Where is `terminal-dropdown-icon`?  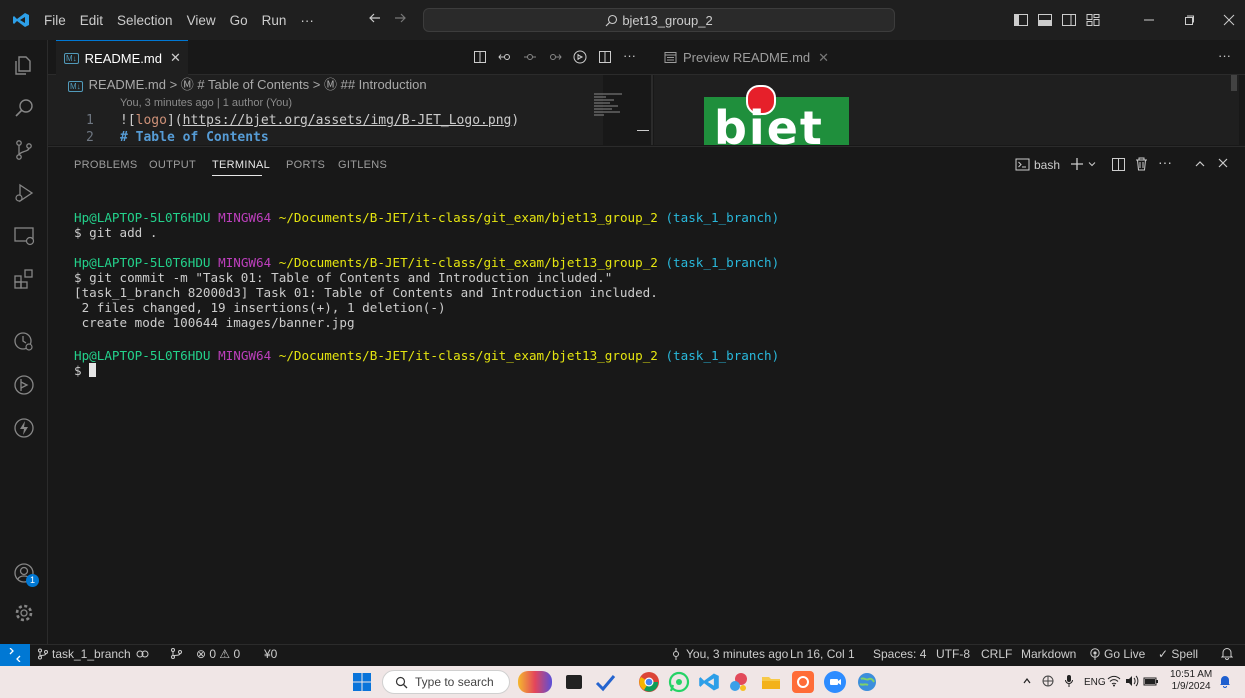
terminal-dropdown-icon is located at coordinates (1092, 164).